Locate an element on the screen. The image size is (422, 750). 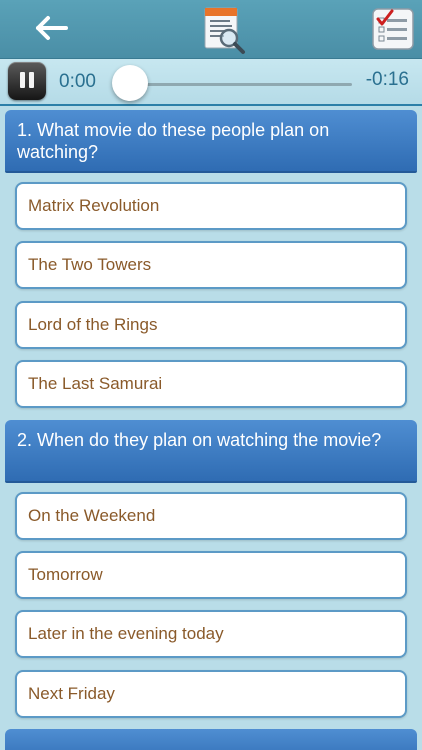
document-search-icon is located at coordinates (224, 30).